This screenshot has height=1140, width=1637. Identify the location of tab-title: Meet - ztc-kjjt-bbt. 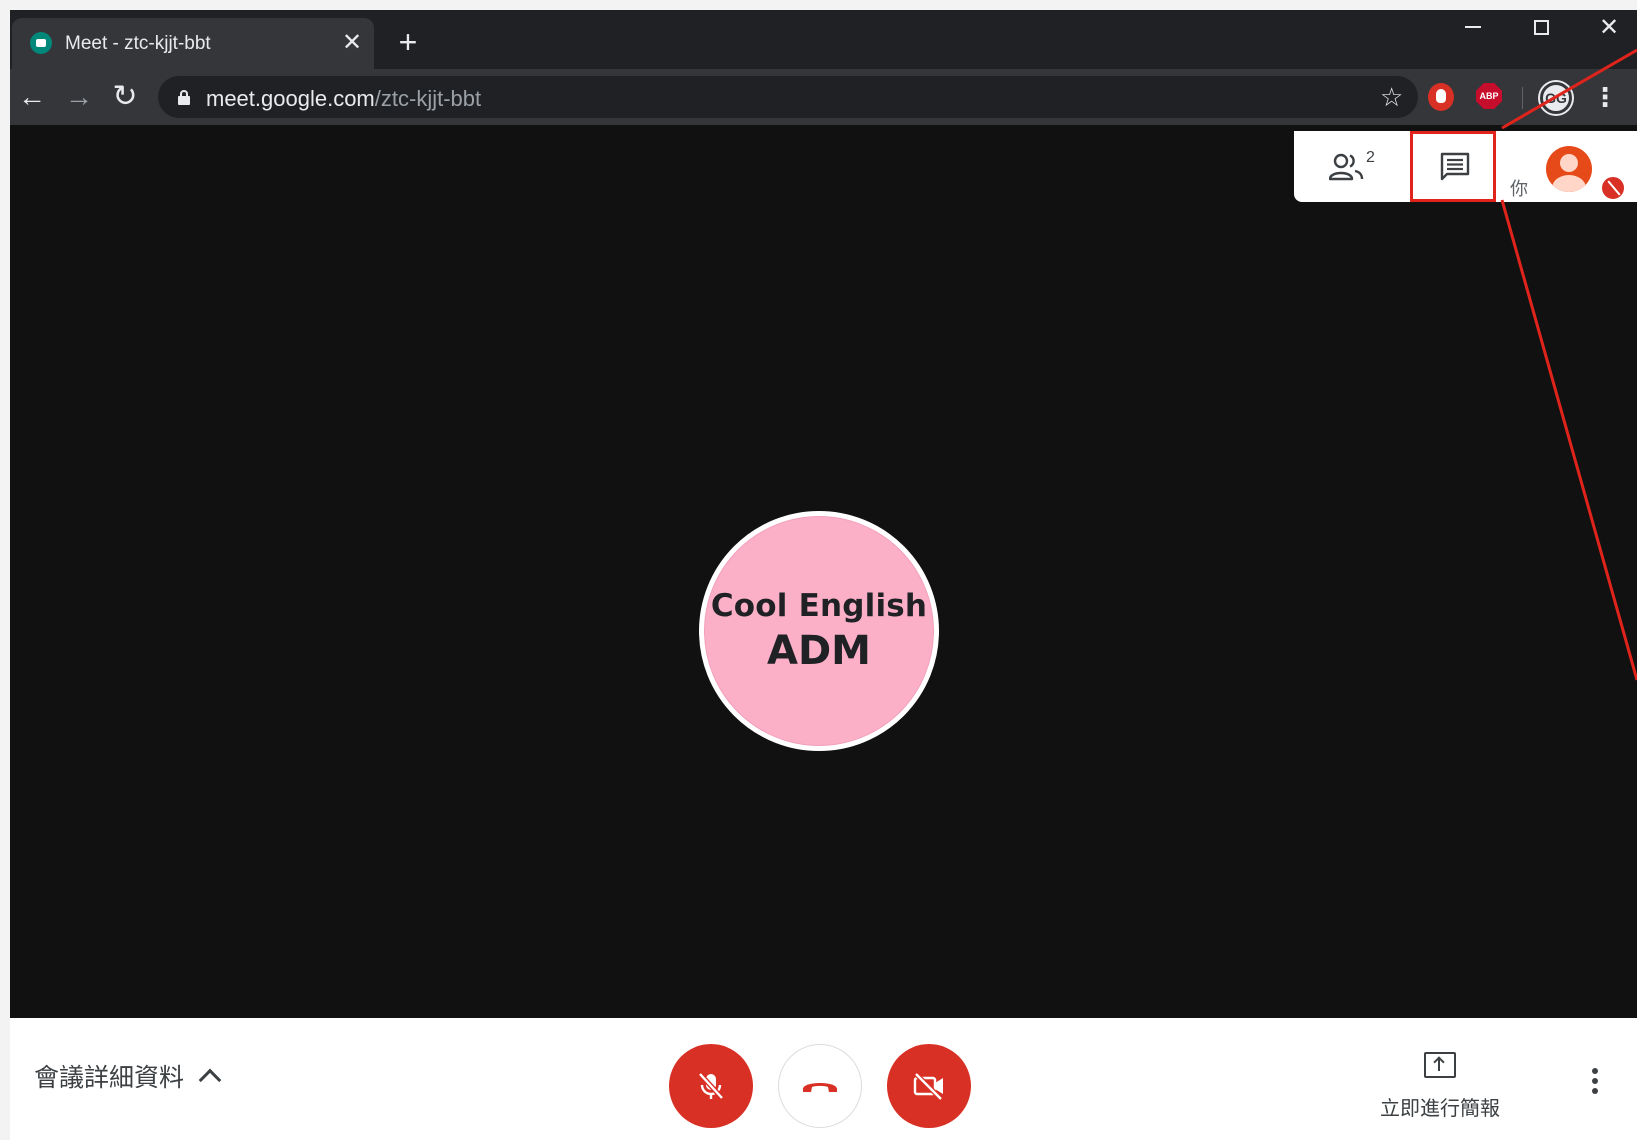
(138, 43).